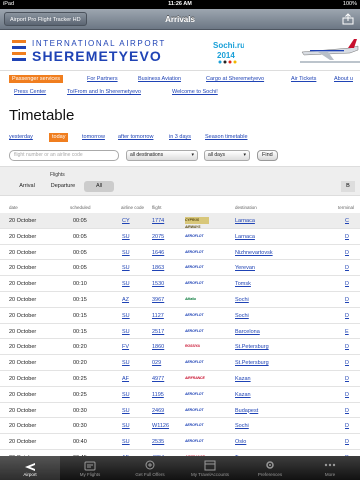  Describe the element at coordinates (245, 268) in the screenshot. I see `cell-destination: Yerevan` at that location.